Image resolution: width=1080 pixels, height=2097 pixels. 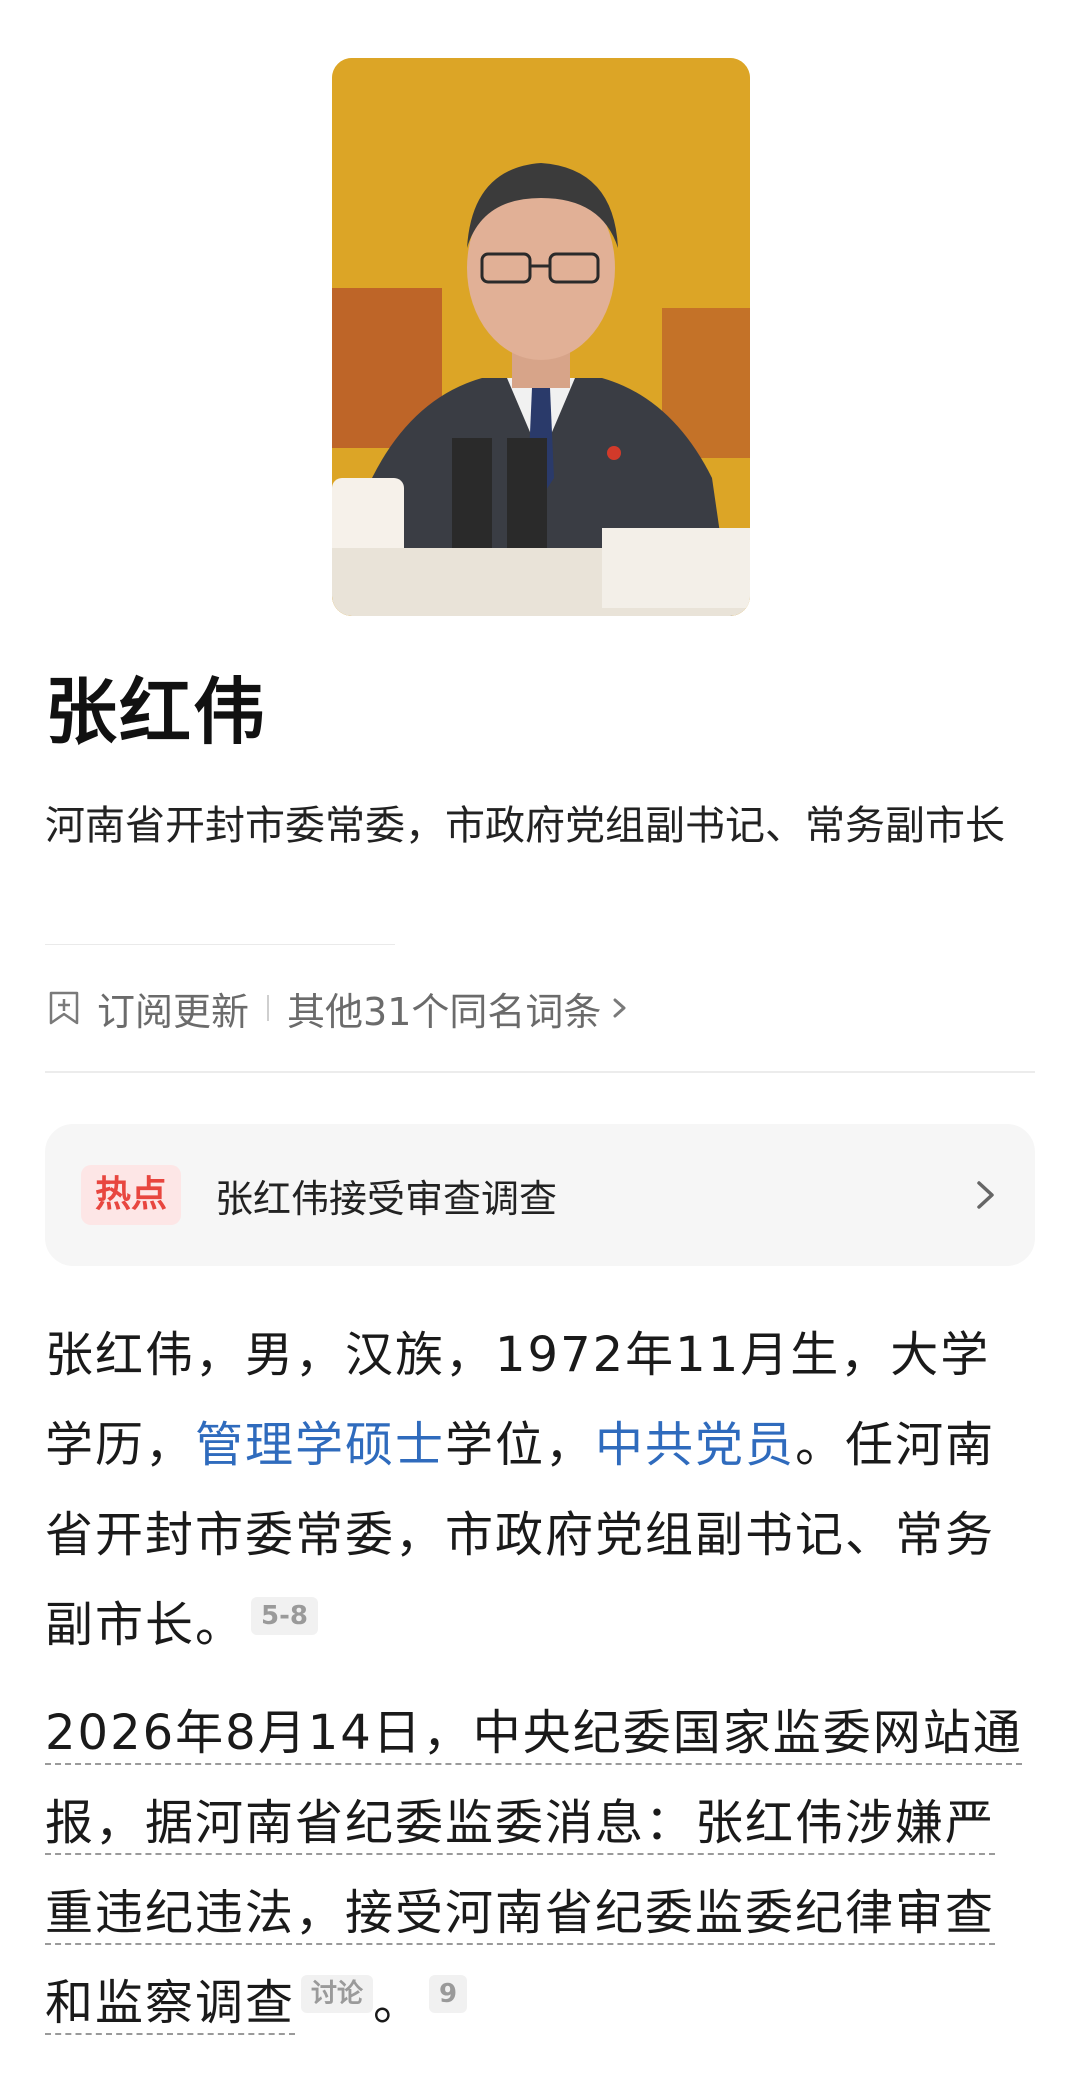 What do you see at coordinates (386, 1198) in the screenshot?
I see `hot-topic-text: 张红伟接受审查调查` at bounding box center [386, 1198].